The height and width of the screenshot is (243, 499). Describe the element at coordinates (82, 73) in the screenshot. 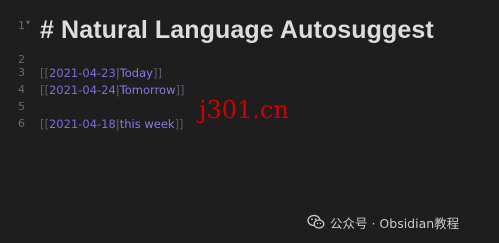

I see `link-target: 2021-04-23` at that location.